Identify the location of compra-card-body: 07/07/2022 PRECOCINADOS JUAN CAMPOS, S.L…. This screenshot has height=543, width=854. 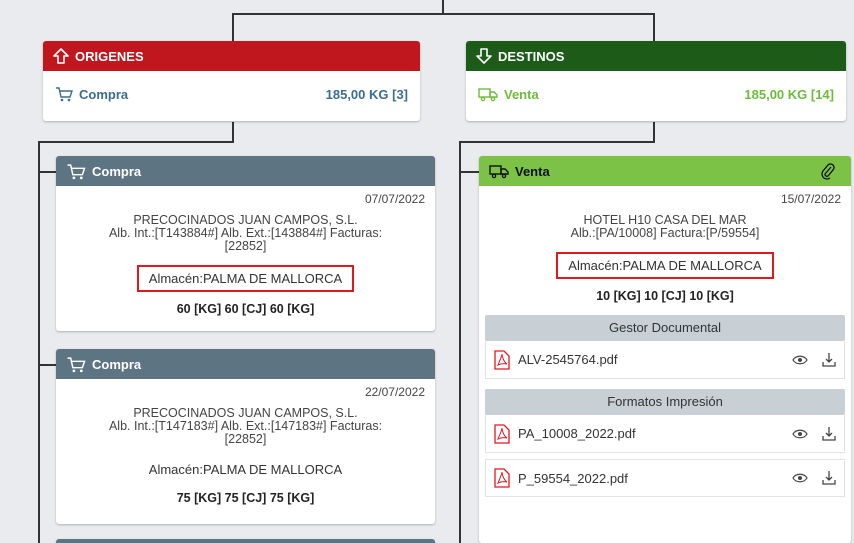
(245, 251).